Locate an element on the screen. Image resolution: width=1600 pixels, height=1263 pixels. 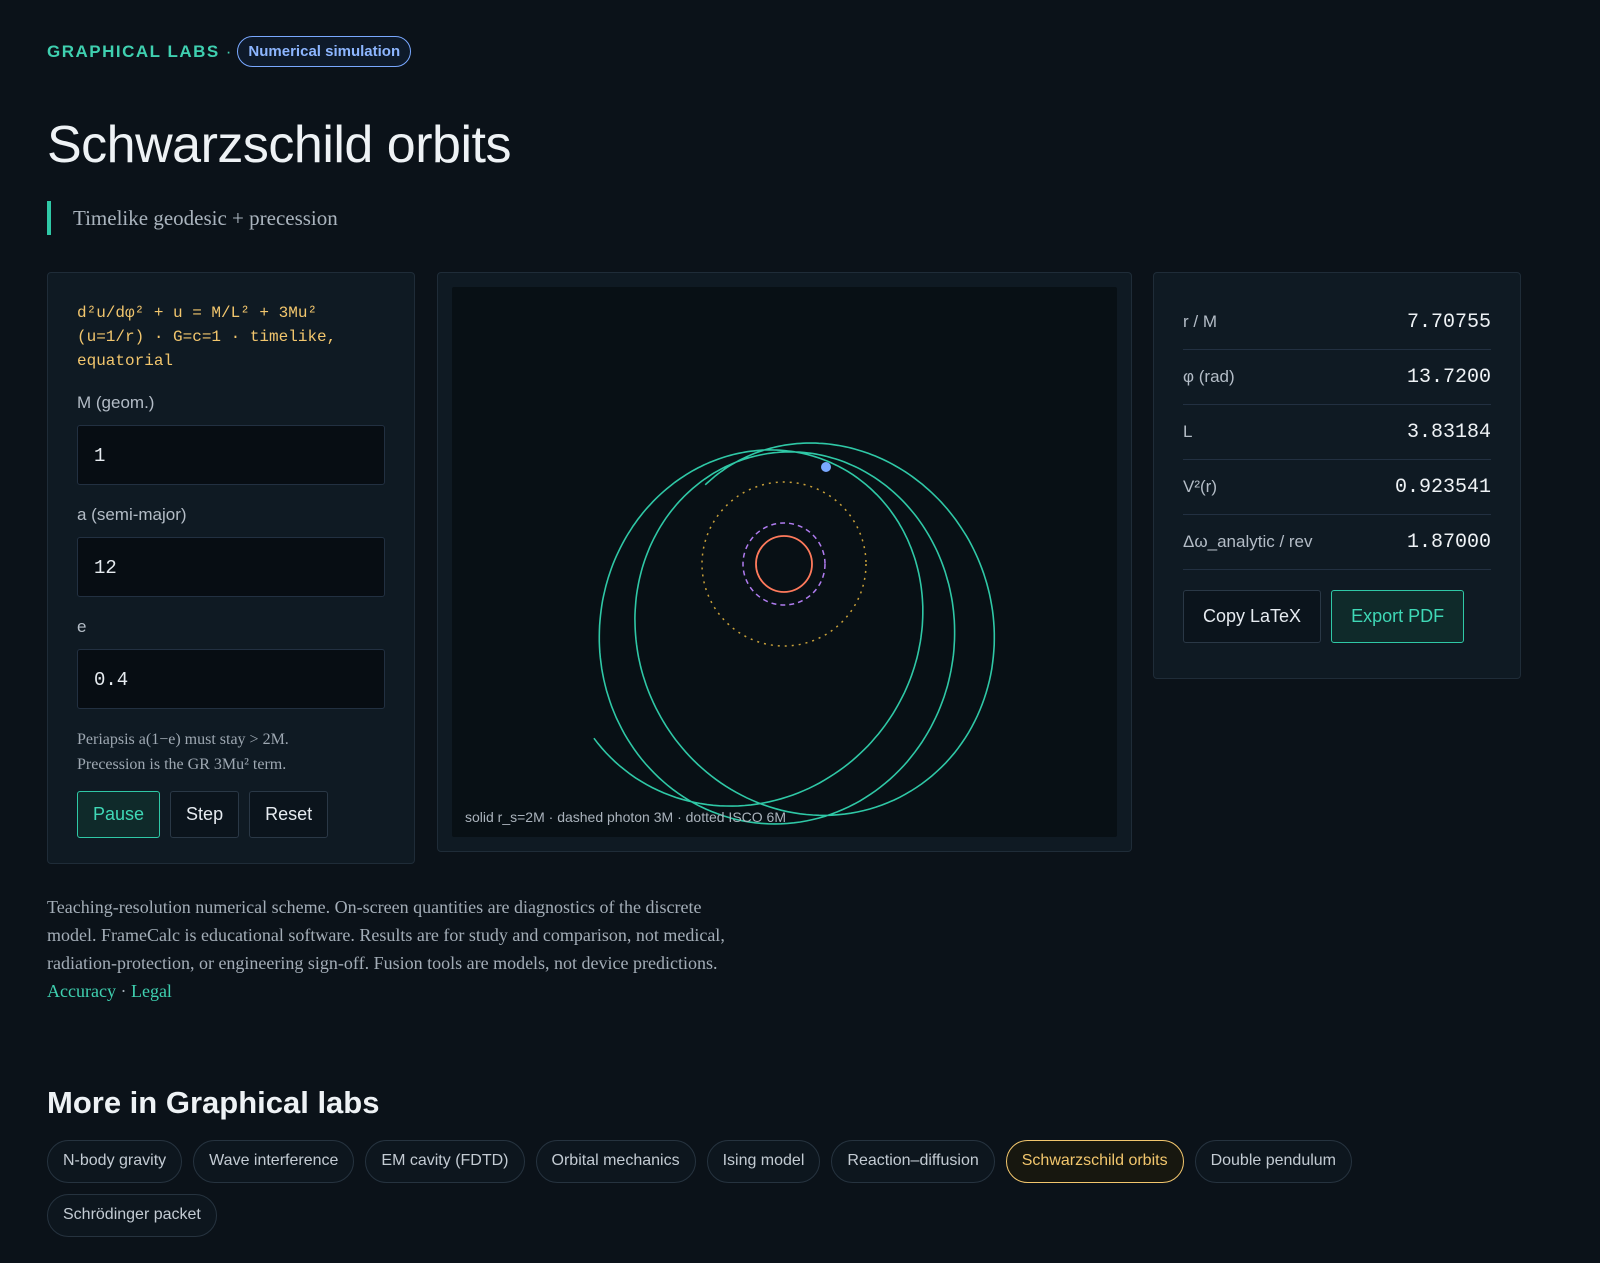
stat-label: V²(r) is located at coordinates (1200, 486).